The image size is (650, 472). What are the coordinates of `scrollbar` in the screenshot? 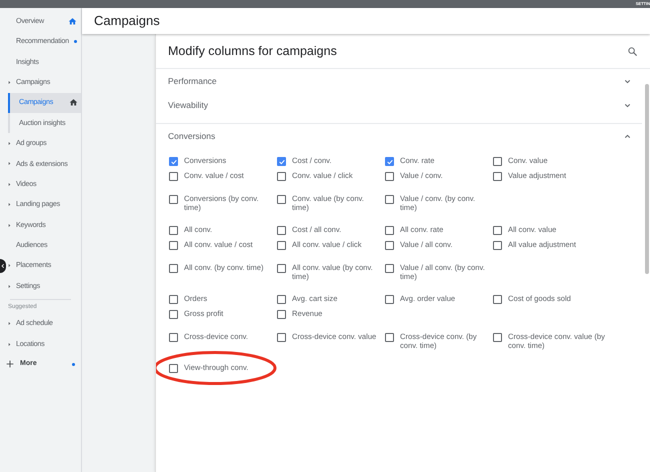 It's located at (647, 179).